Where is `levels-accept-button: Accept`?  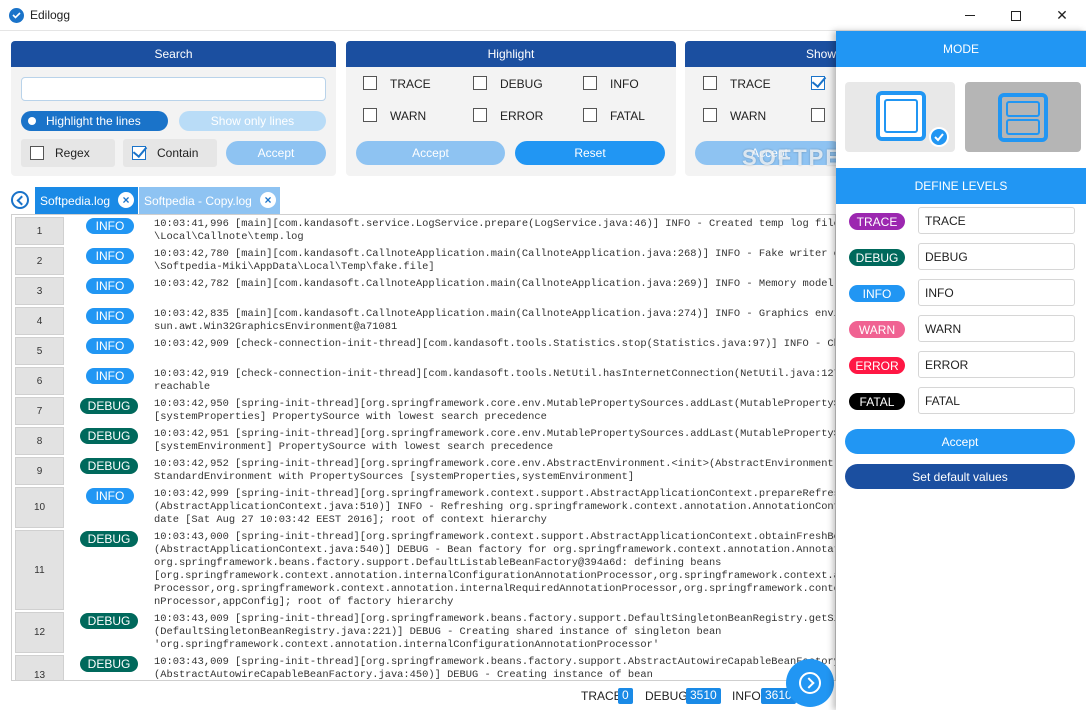 levels-accept-button: Accept is located at coordinates (960, 441).